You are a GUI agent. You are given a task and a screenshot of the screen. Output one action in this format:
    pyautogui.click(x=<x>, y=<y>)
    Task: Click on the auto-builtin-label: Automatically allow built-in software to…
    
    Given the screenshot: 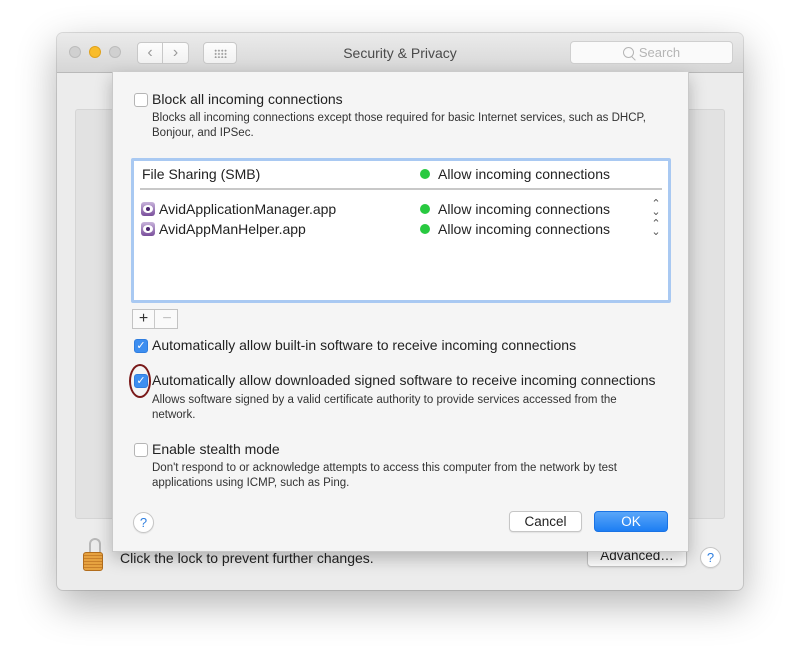 What is the action you would take?
    pyautogui.click(x=364, y=345)
    